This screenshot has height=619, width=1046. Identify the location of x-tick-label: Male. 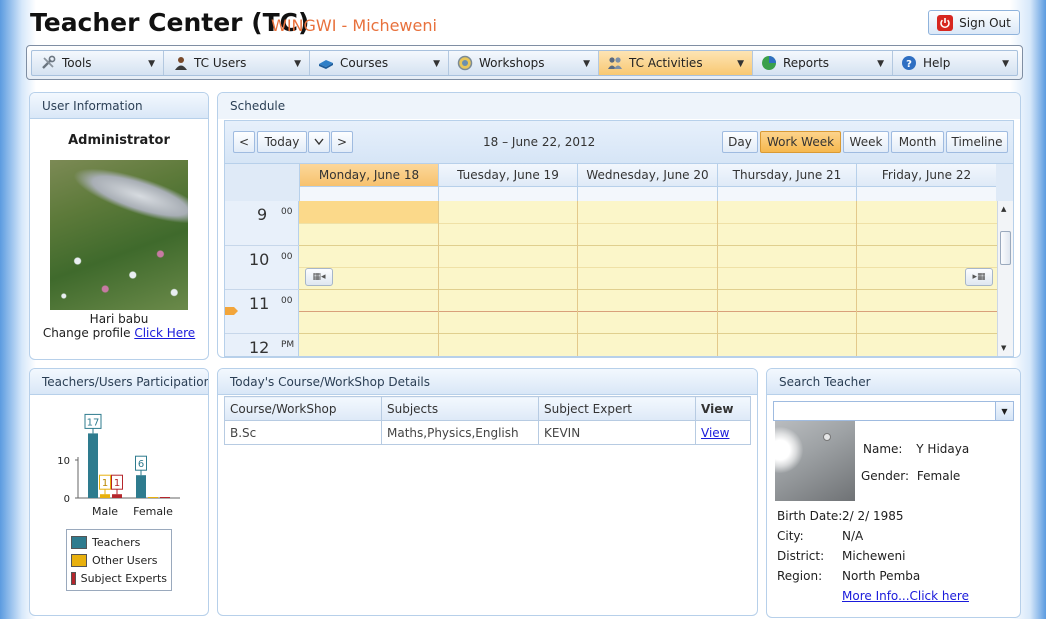
(105, 511).